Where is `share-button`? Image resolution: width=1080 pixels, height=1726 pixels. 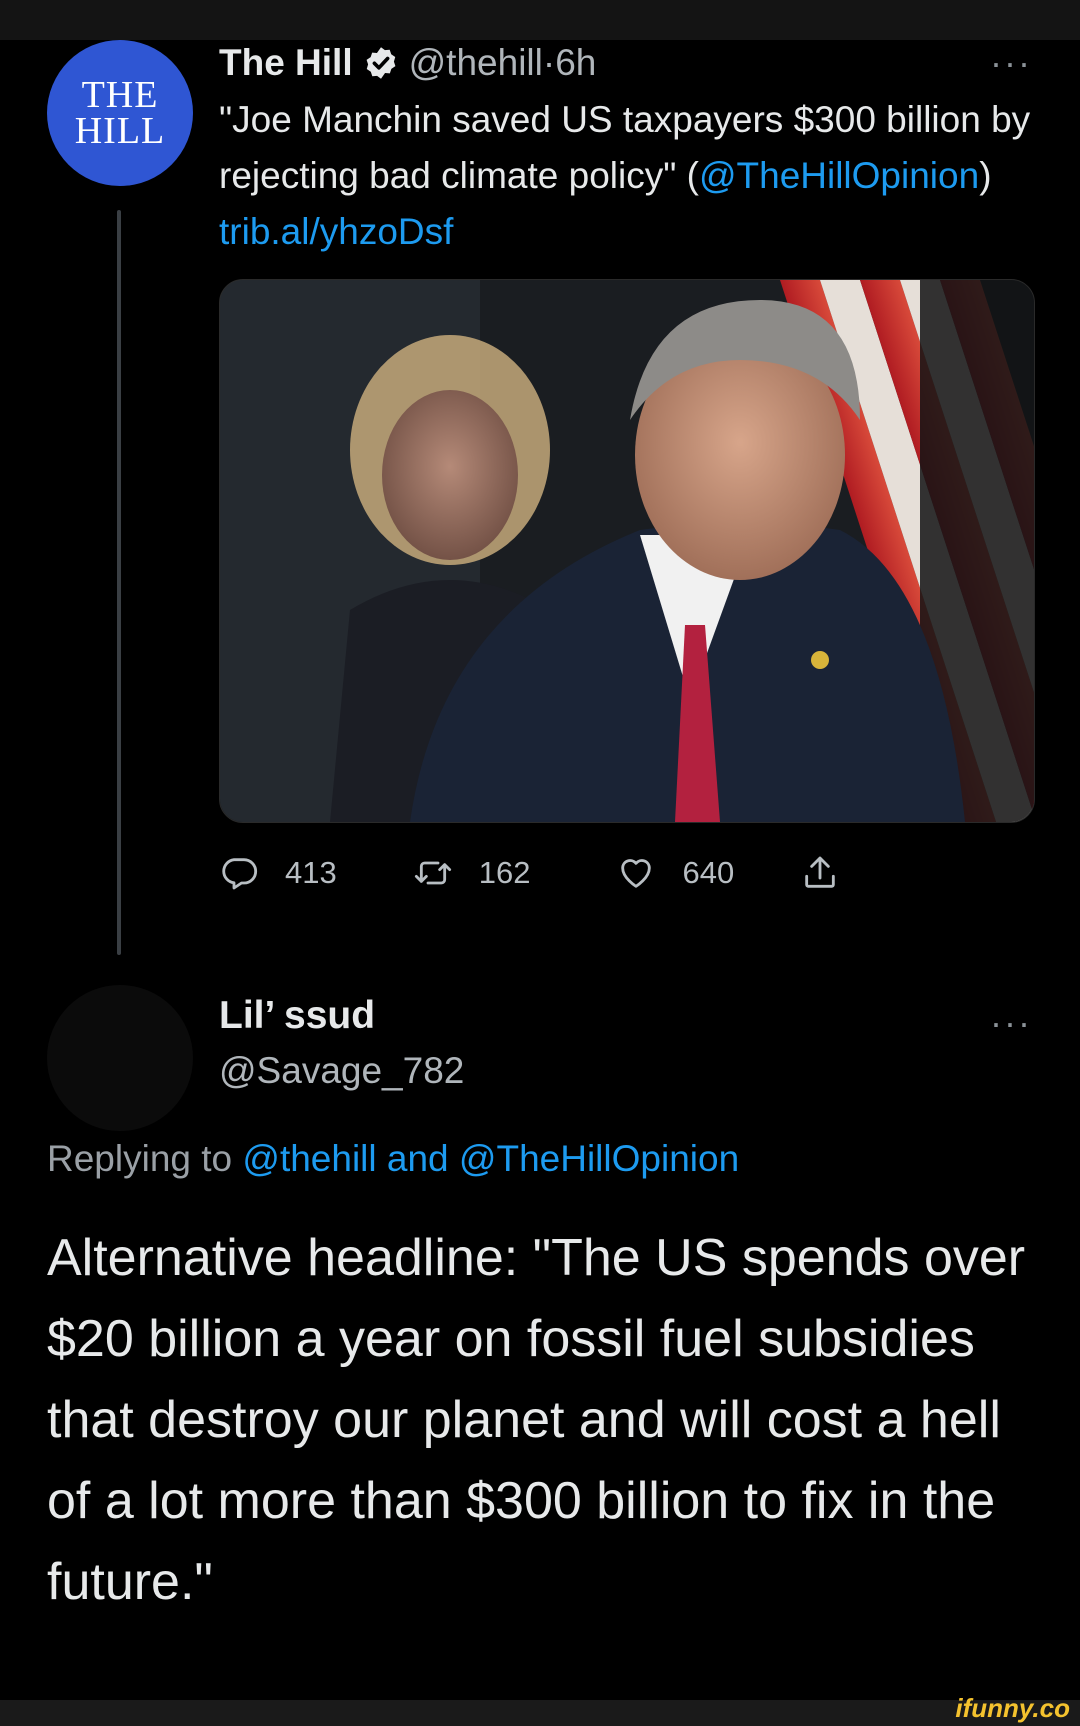 share-button is located at coordinates (820, 873).